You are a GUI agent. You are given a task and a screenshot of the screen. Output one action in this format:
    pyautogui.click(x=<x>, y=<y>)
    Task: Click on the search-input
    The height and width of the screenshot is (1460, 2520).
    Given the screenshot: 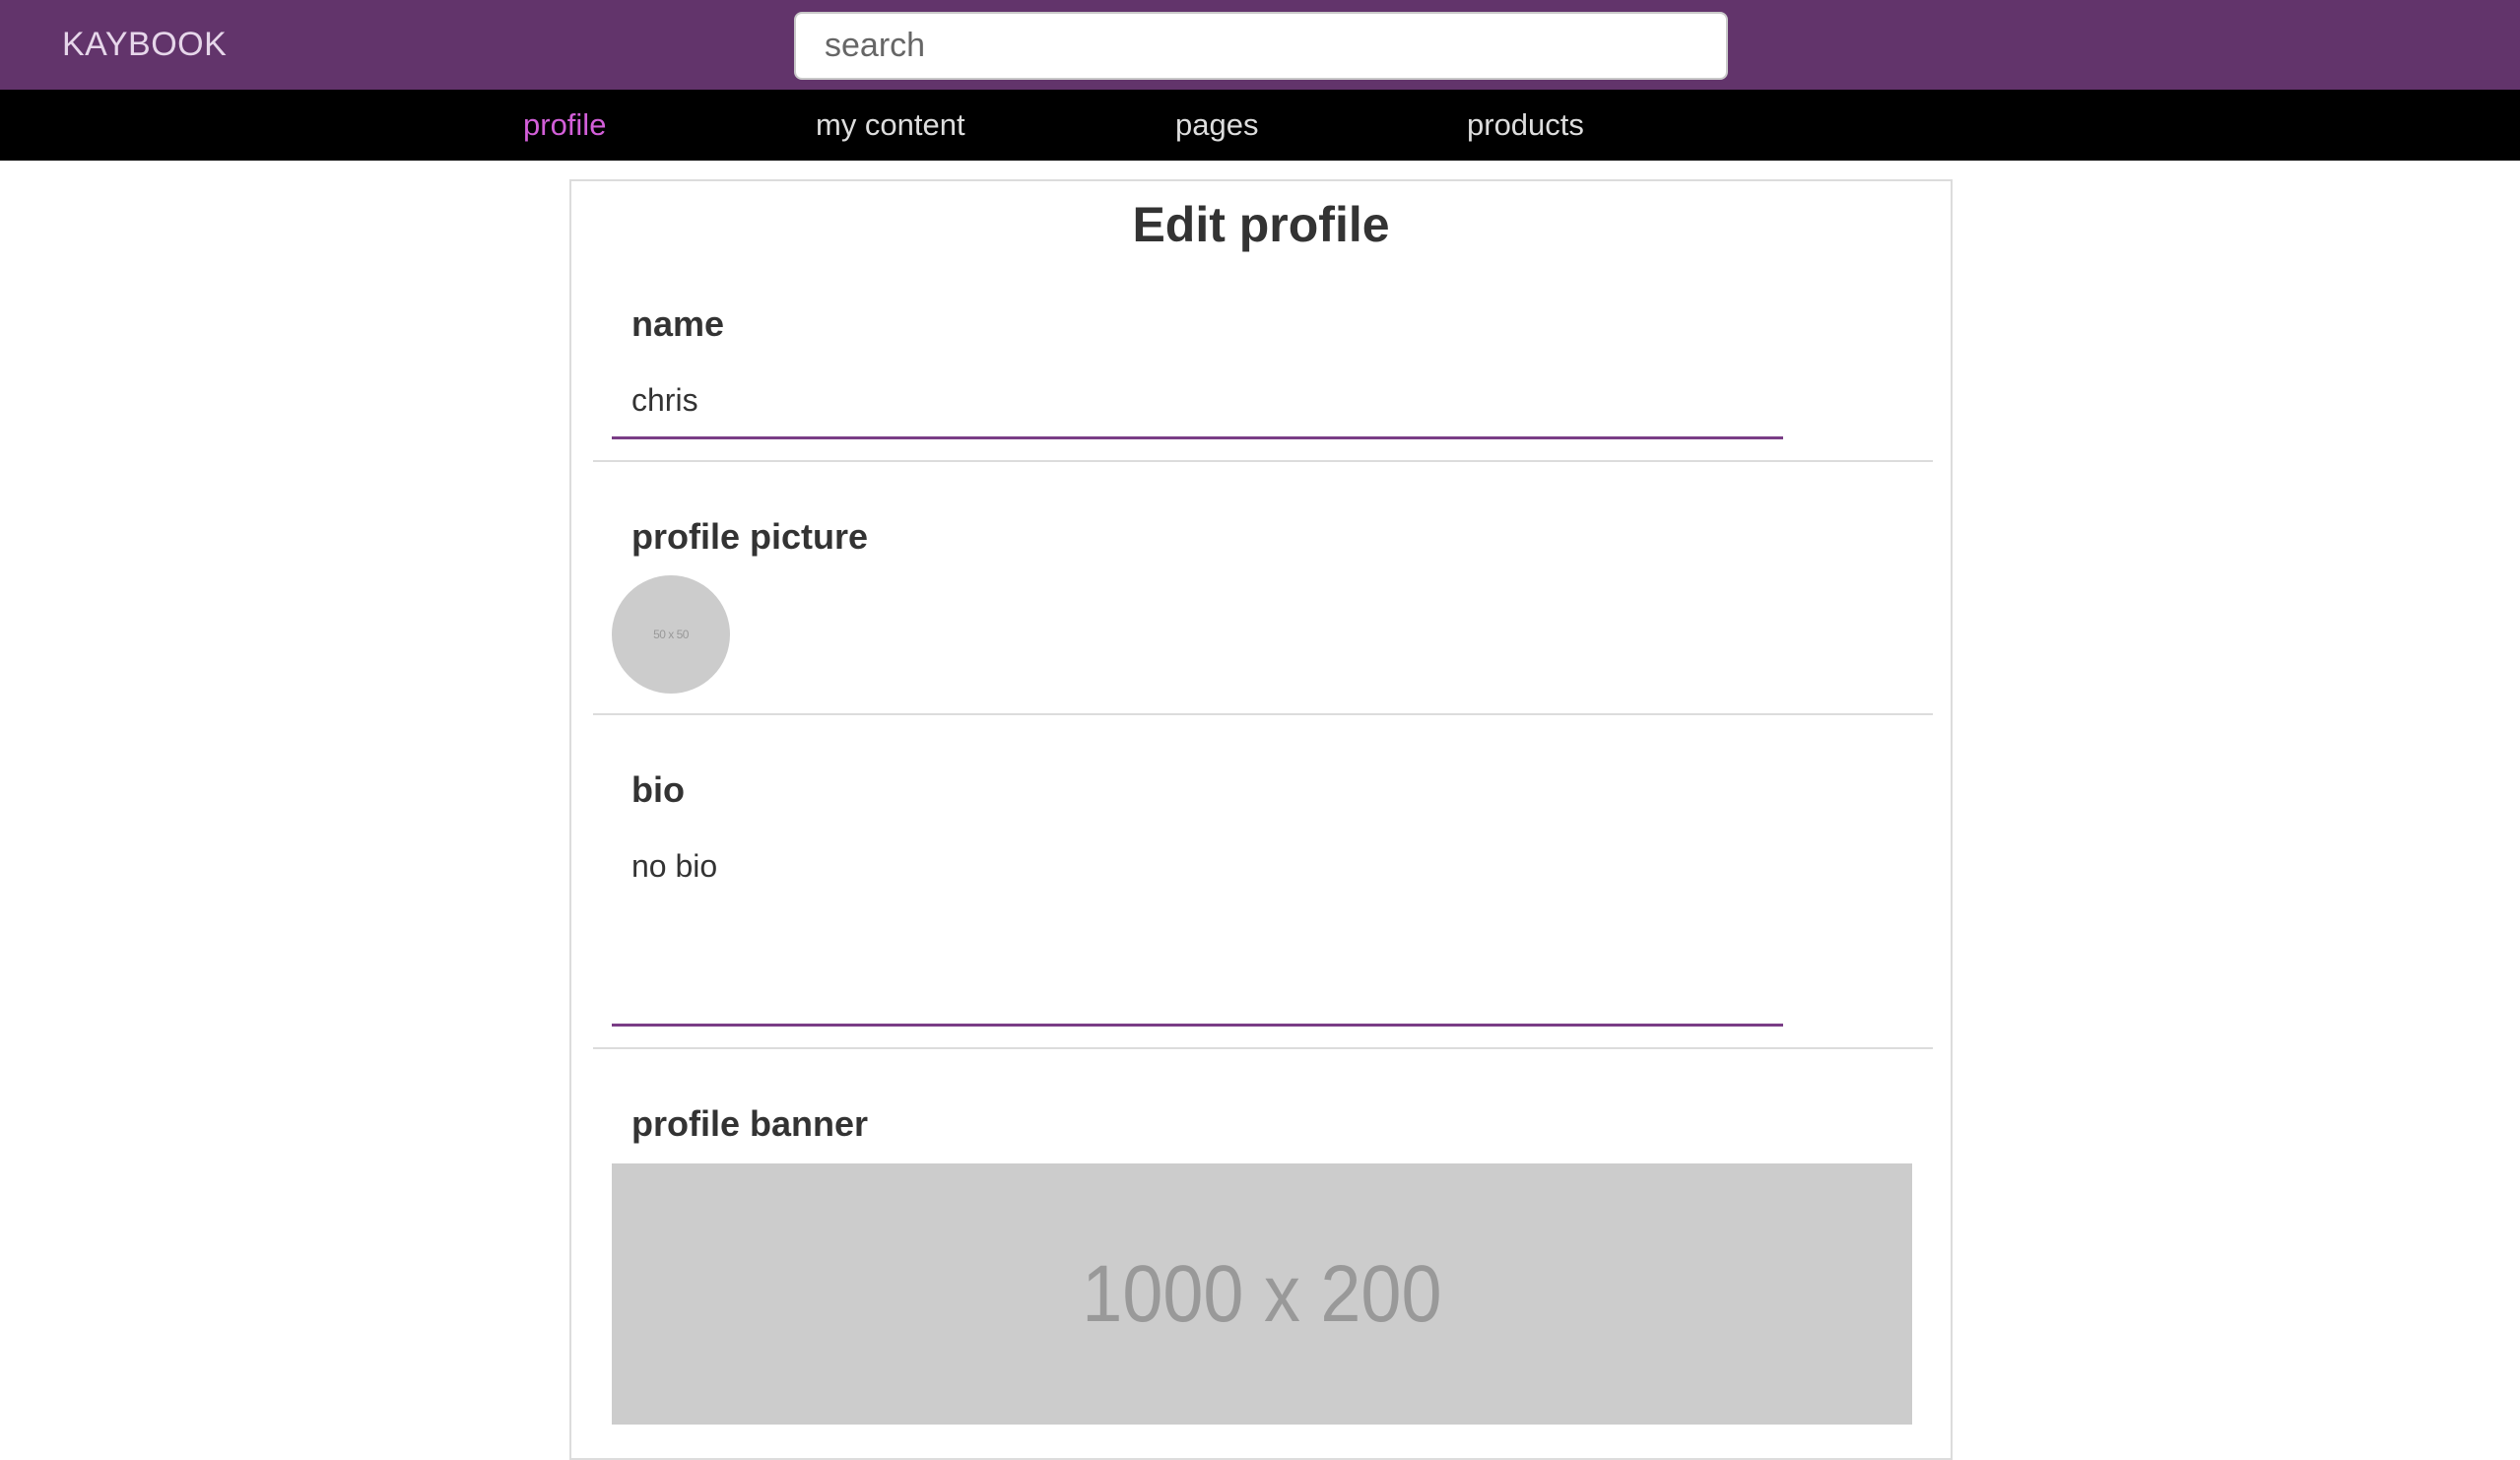 What is the action you would take?
    pyautogui.click(x=1261, y=46)
    